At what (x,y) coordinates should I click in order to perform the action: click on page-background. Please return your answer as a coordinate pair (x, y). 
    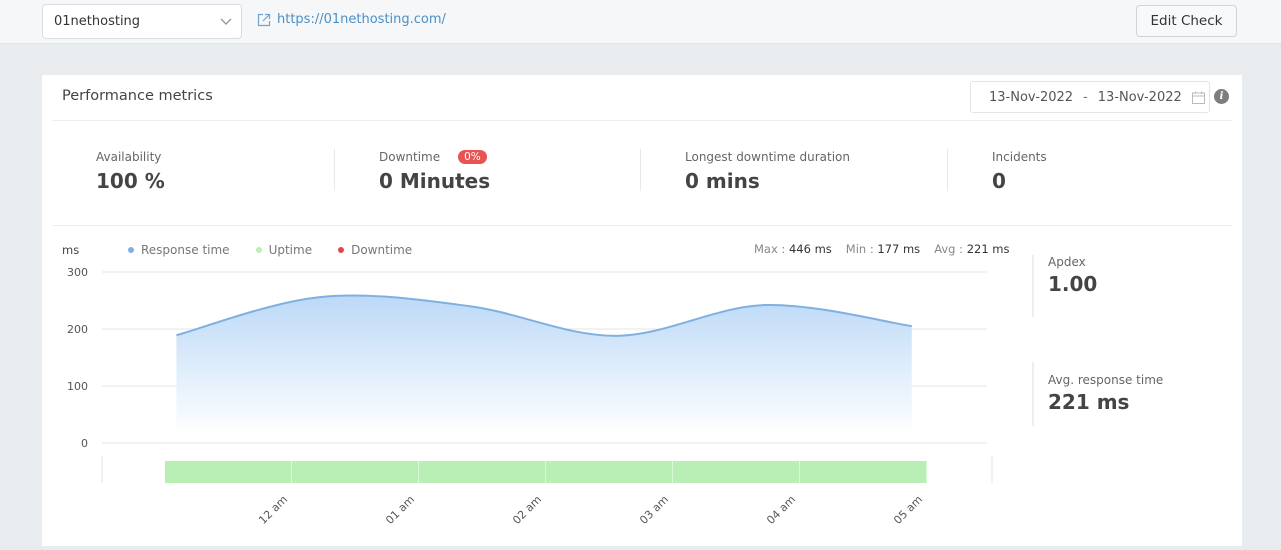
    Looking at the image, I should click on (1261, 297).